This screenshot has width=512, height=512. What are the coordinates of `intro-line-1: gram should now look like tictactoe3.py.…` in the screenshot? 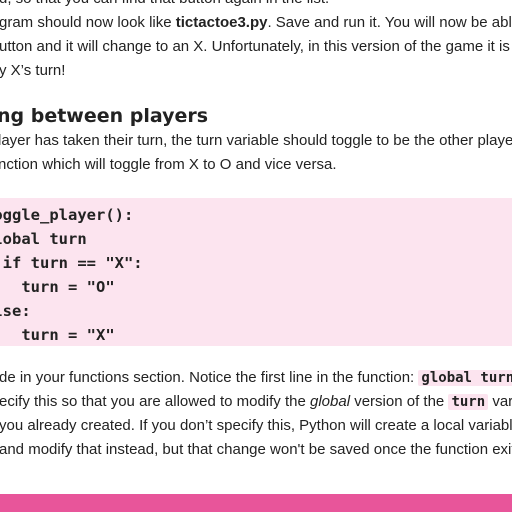 It's located at (256, 23).